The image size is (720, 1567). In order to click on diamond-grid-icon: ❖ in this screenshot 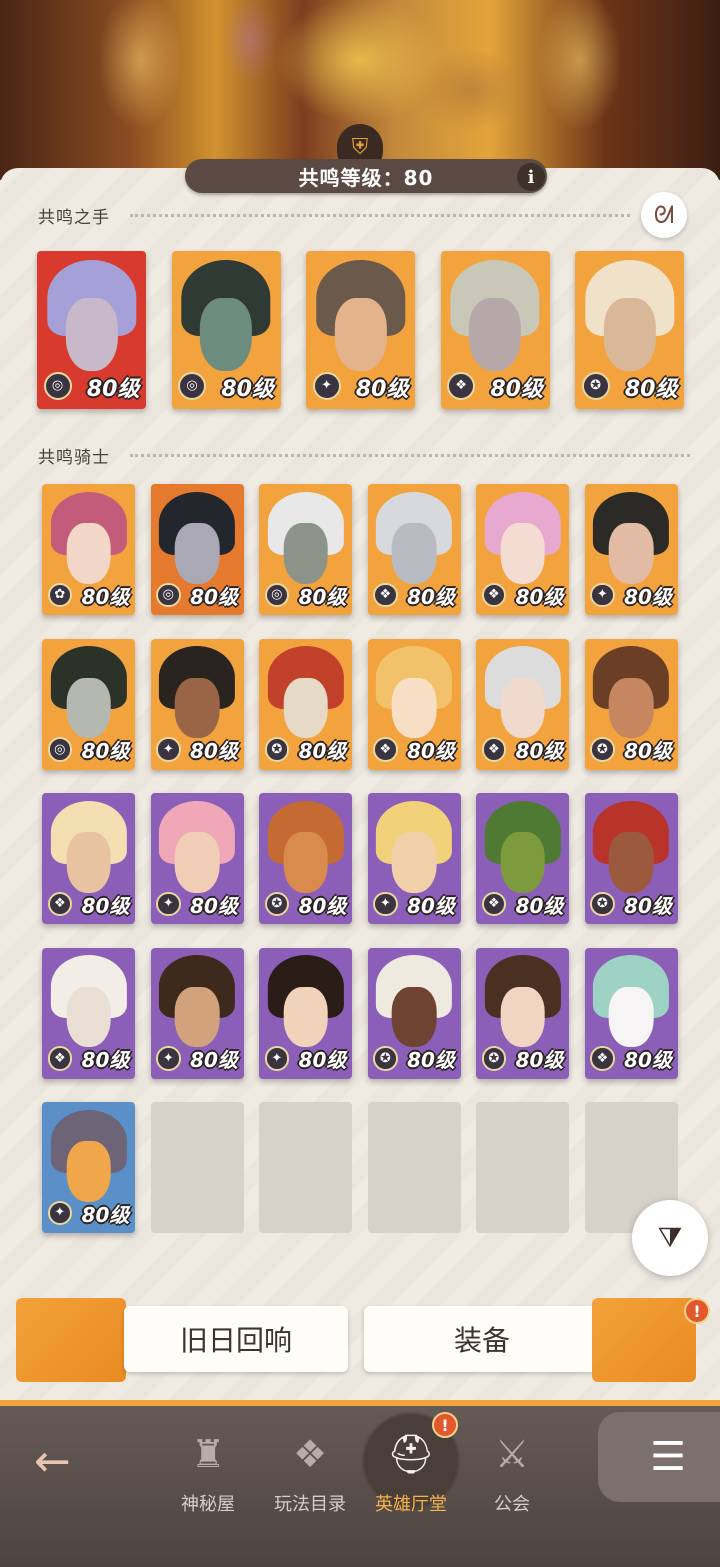, I will do `click(310, 1454)`.